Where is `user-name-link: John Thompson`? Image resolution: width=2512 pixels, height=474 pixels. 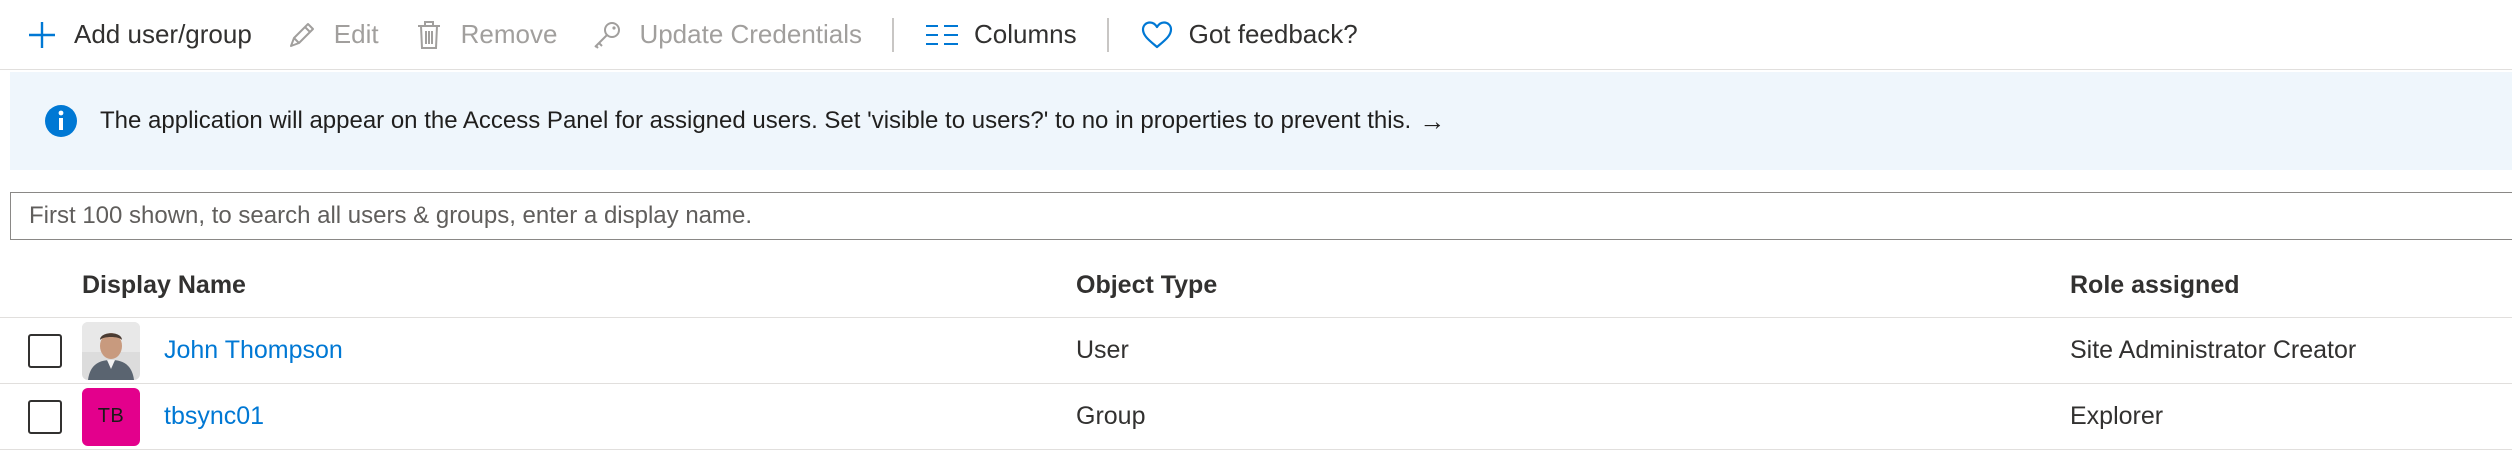
user-name-link: John Thompson is located at coordinates (253, 350).